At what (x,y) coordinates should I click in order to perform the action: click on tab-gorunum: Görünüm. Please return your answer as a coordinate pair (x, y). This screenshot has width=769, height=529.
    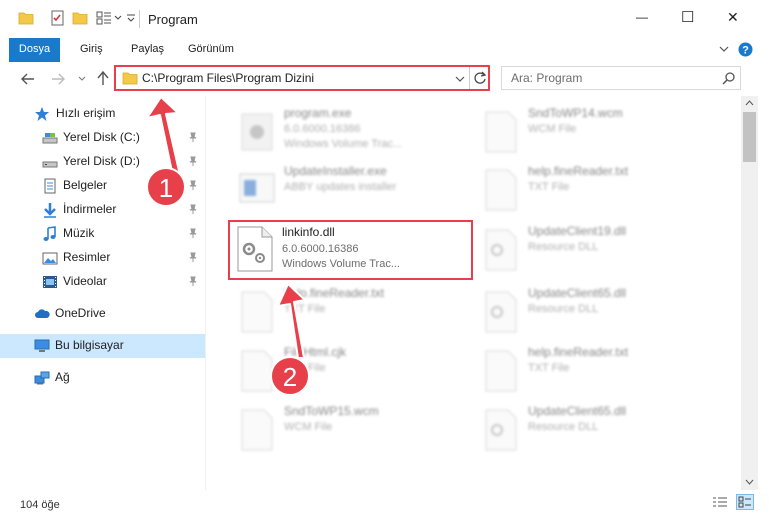
    Looking at the image, I should click on (211, 50).